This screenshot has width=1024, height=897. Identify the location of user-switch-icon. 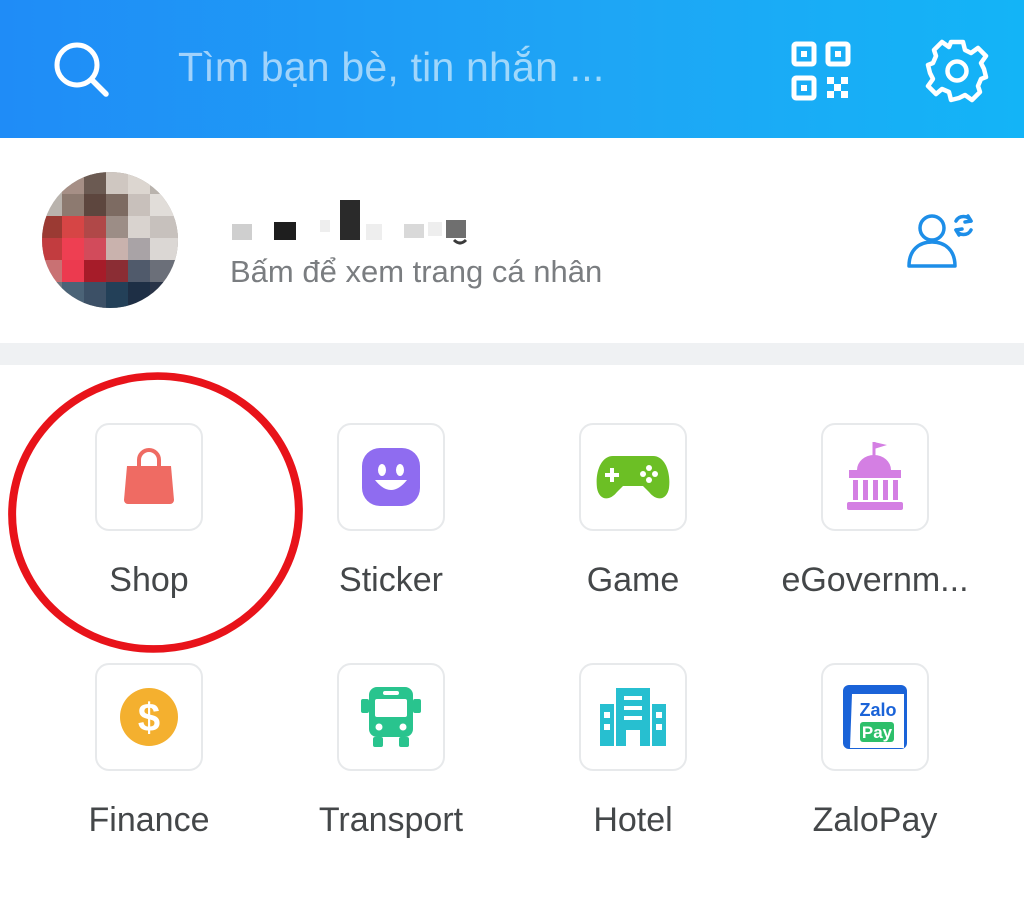
(942, 241).